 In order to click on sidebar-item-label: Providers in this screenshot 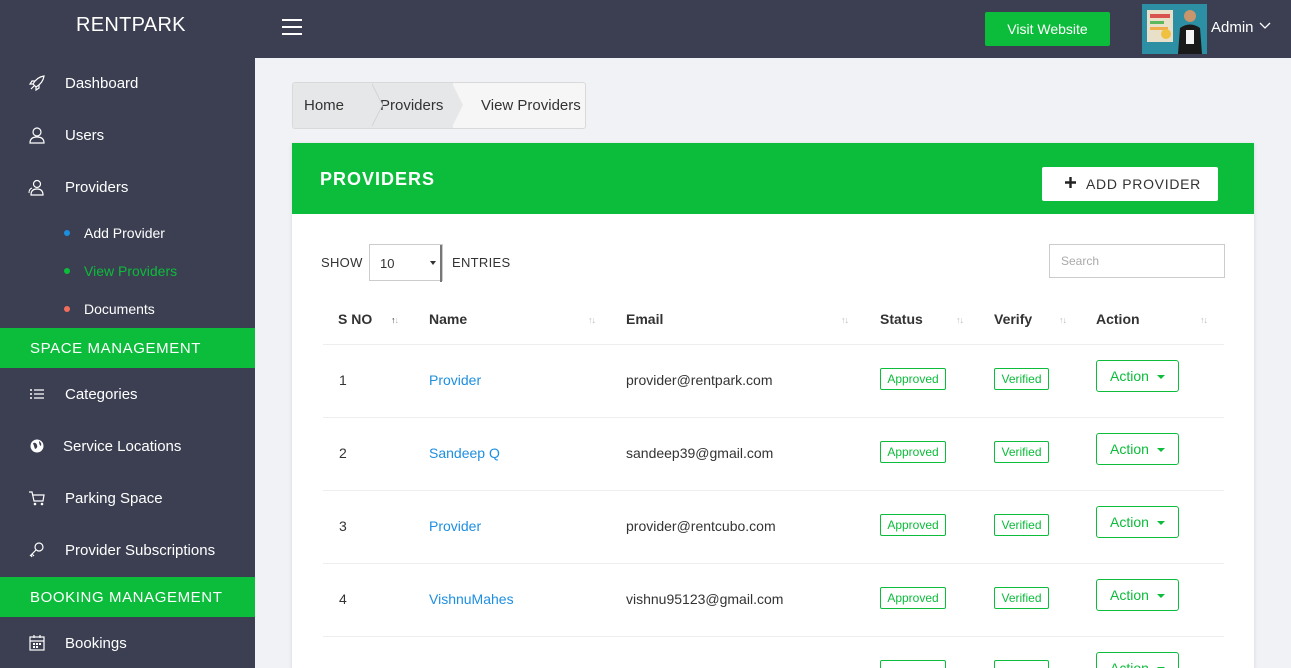, I will do `click(97, 187)`.